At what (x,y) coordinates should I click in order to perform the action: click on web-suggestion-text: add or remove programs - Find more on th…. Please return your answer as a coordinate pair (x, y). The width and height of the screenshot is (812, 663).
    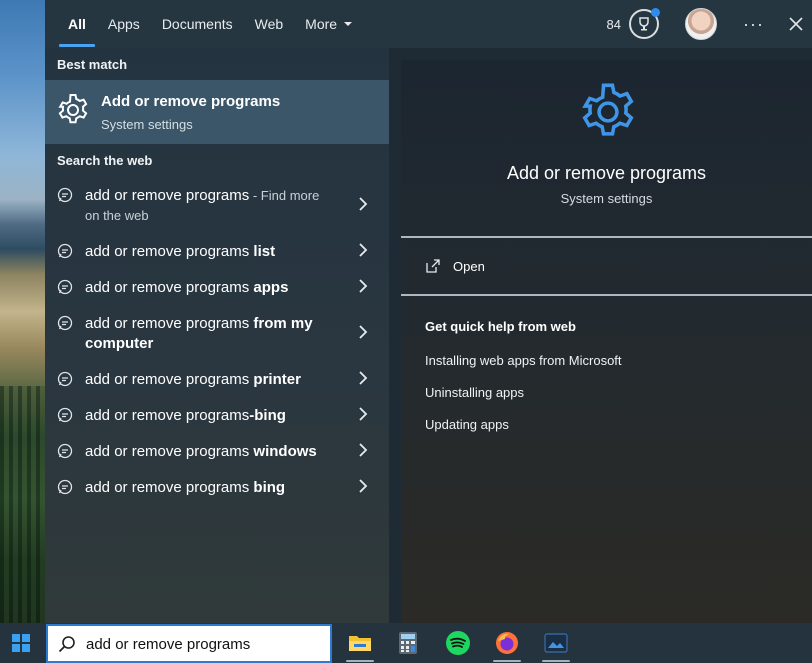
    Looking at the image, I should click on (217, 206).